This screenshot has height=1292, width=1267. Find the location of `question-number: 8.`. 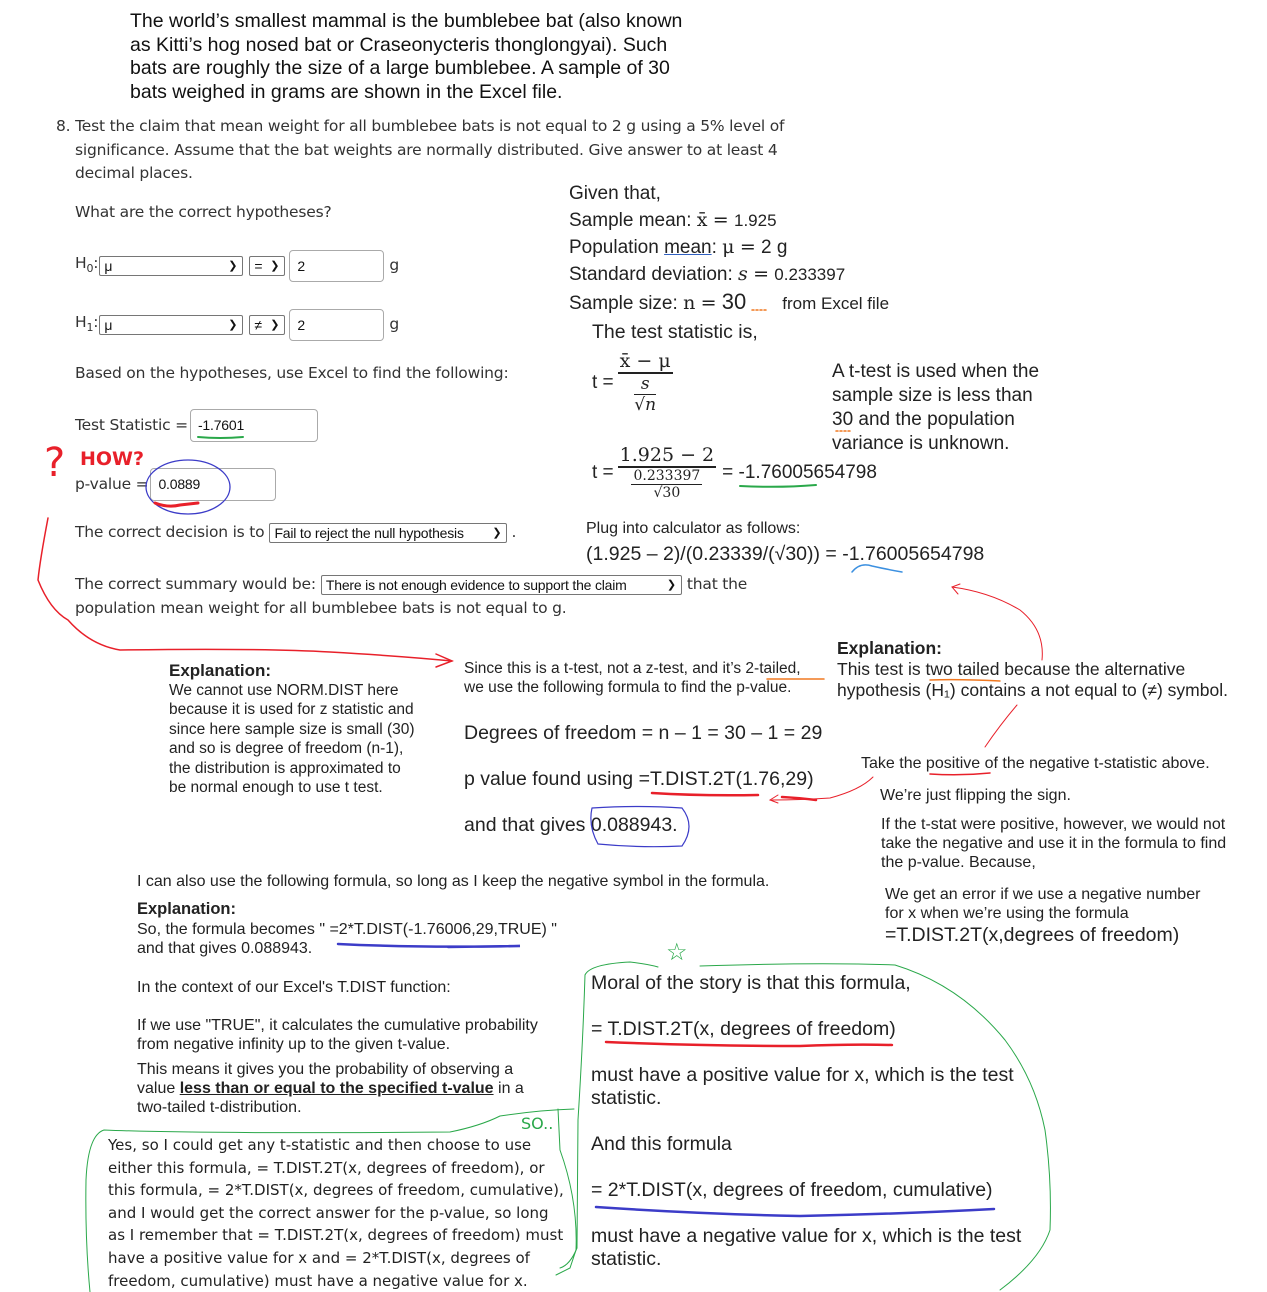

question-number: 8. is located at coordinates (63, 126).